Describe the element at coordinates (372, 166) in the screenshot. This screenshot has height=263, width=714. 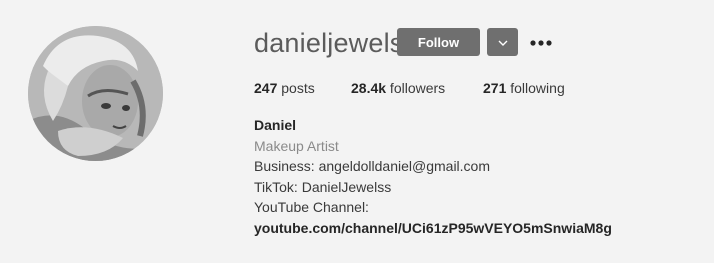
I see `bio-business-line: Business: angeldolldaniel@gmail.com` at that location.